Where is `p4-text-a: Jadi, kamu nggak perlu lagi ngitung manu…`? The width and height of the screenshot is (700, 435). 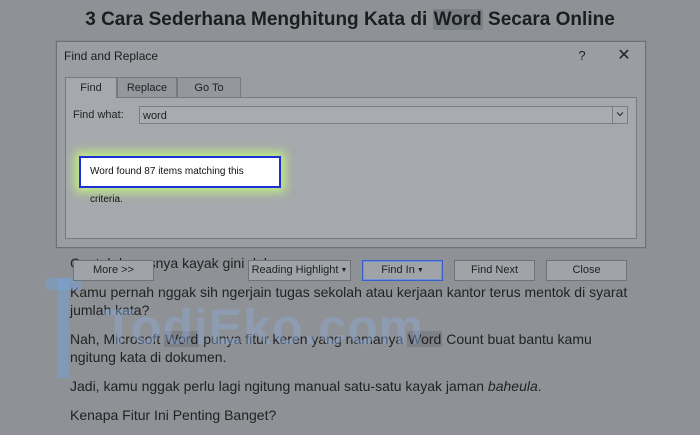 p4-text-a: Jadi, kamu nggak perlu lagi ngitung manu… is located at coordinates (279, 386).